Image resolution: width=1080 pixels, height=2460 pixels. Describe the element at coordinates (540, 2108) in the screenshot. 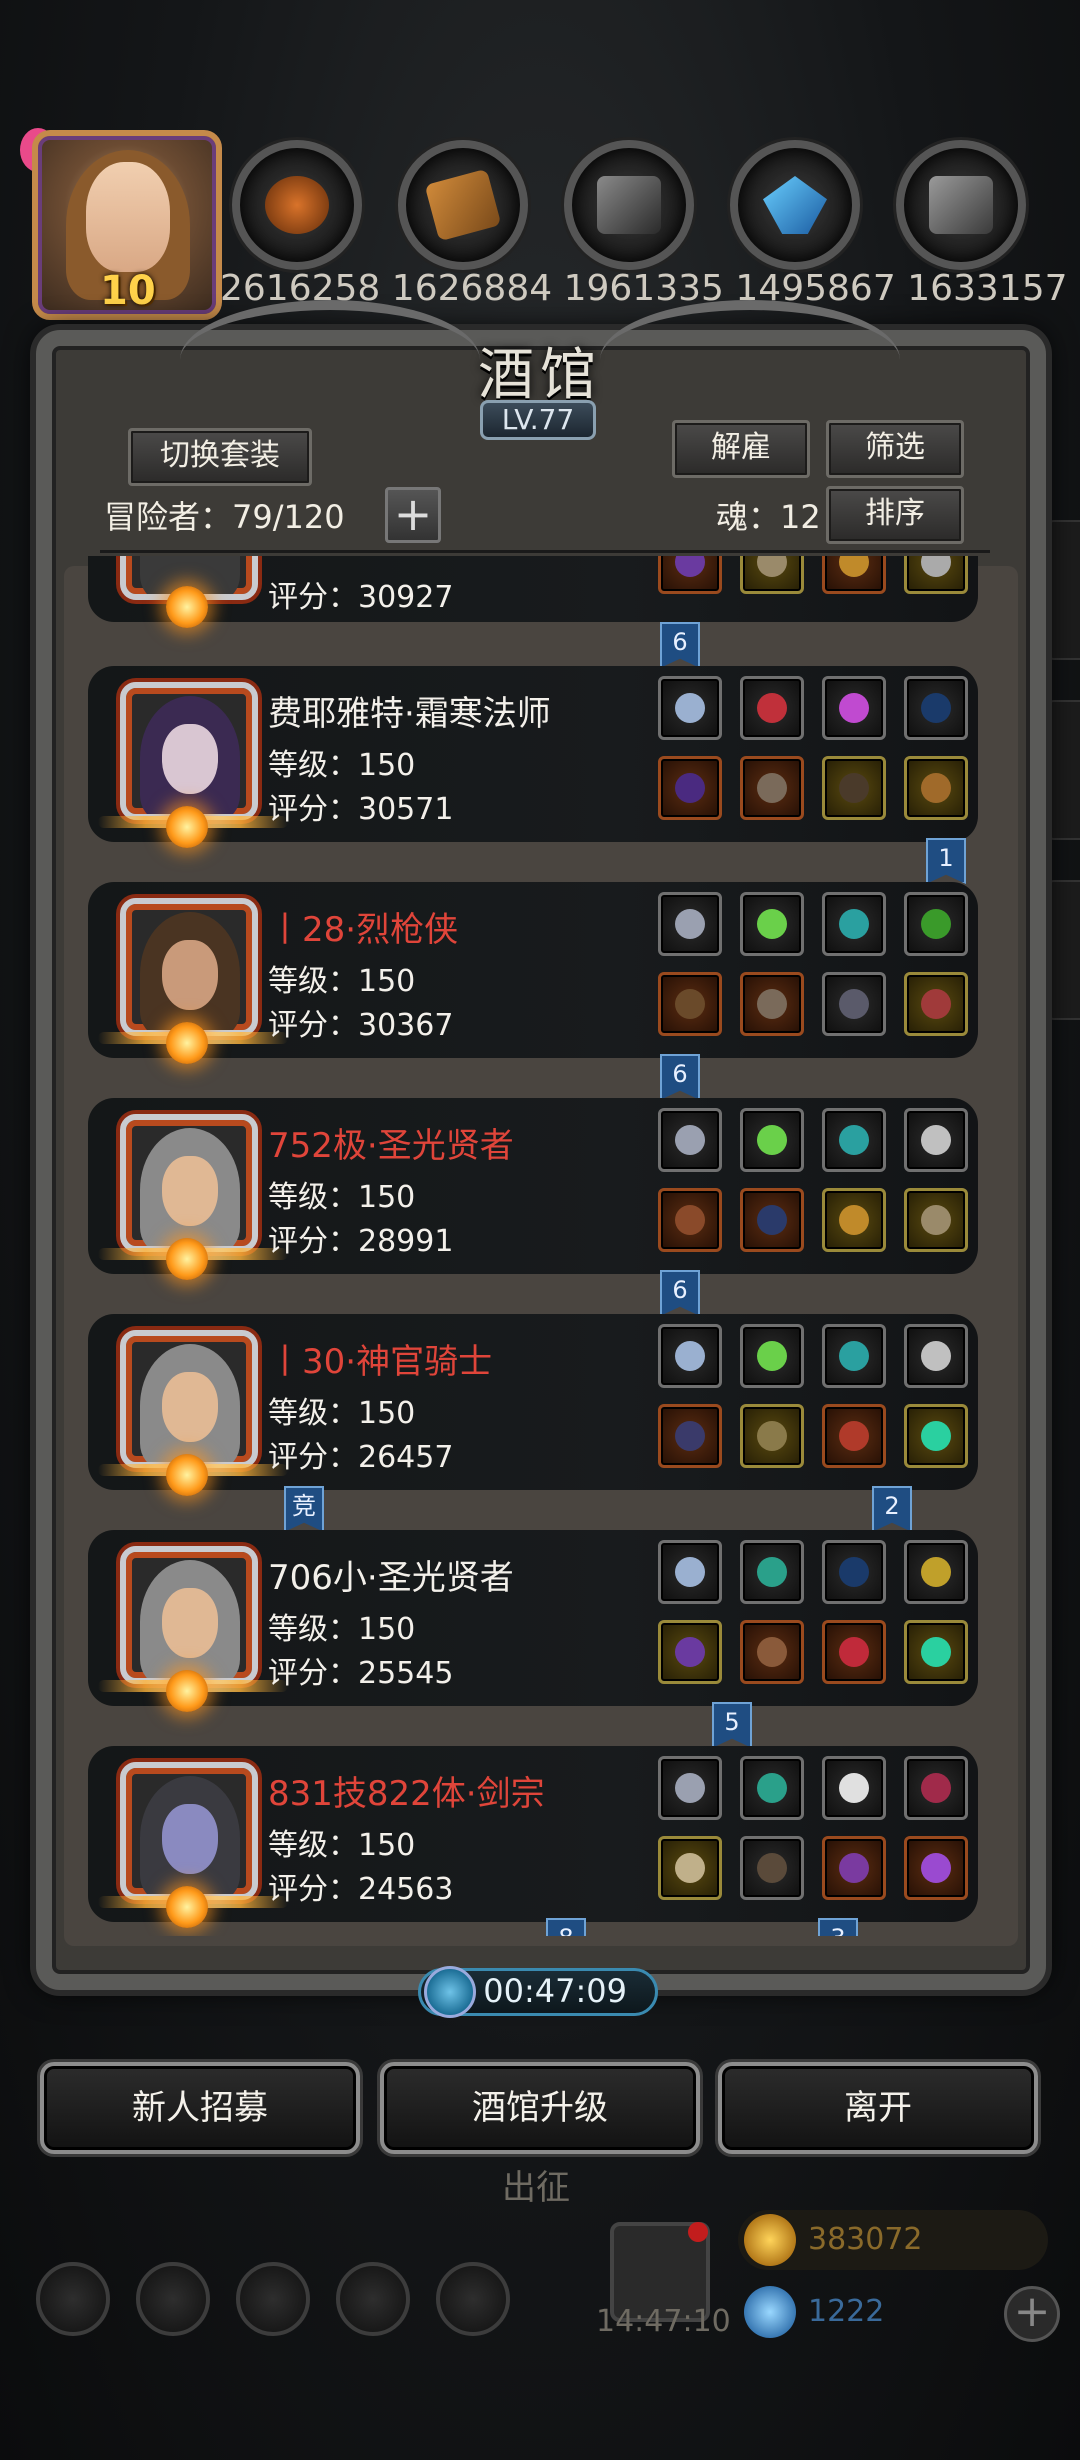

I see `upgrade-tavern-button: 酒馆升级` at that location.